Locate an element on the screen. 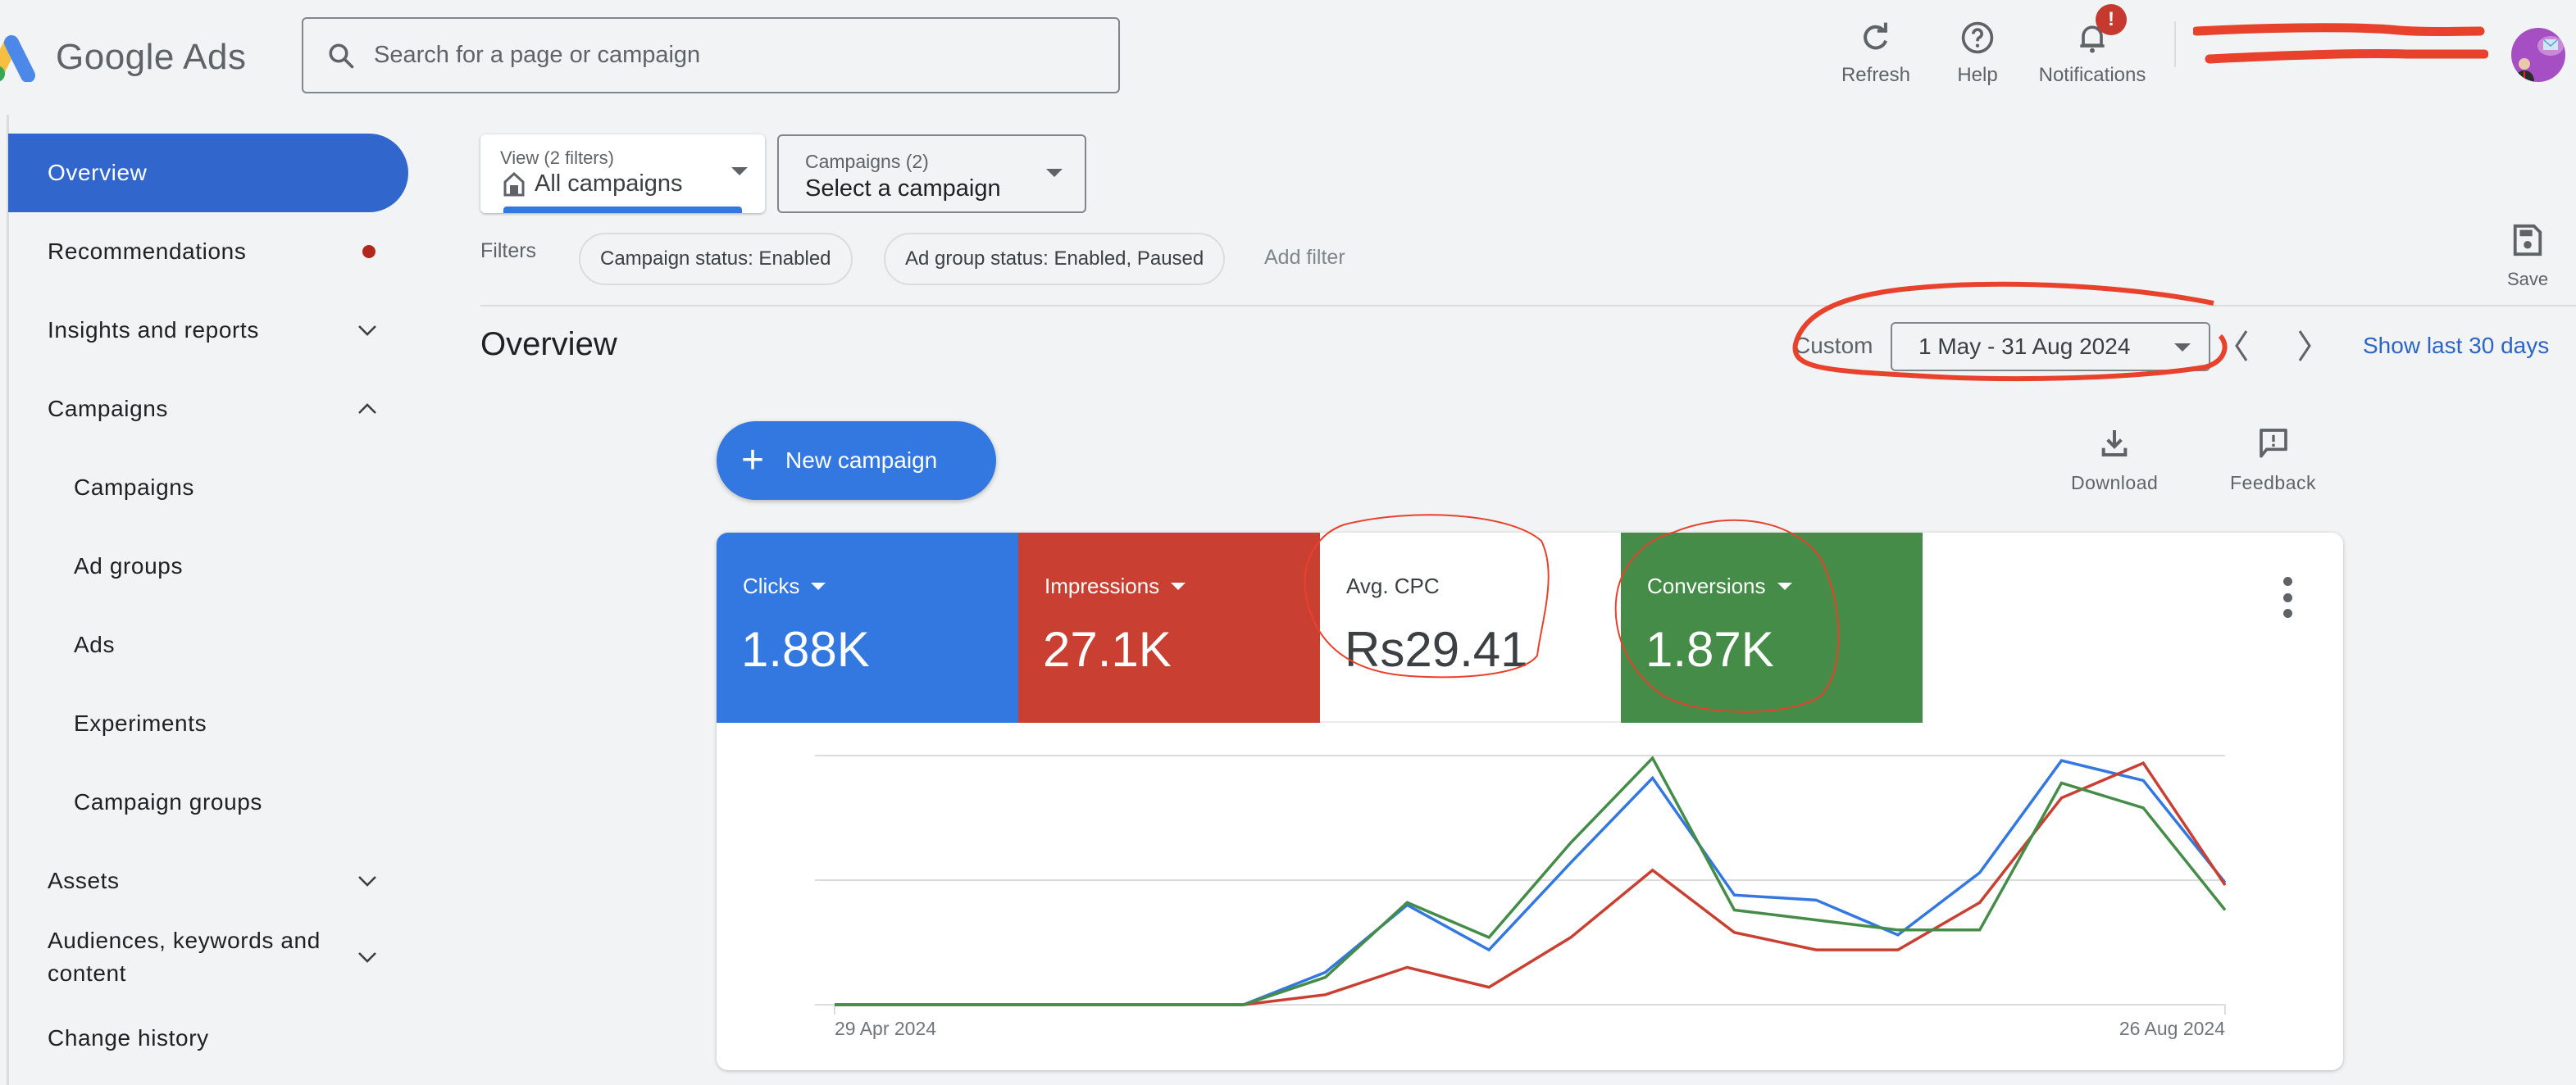  sidebar-item-campaigns: Campaigns is located at coordinates (208, 409).